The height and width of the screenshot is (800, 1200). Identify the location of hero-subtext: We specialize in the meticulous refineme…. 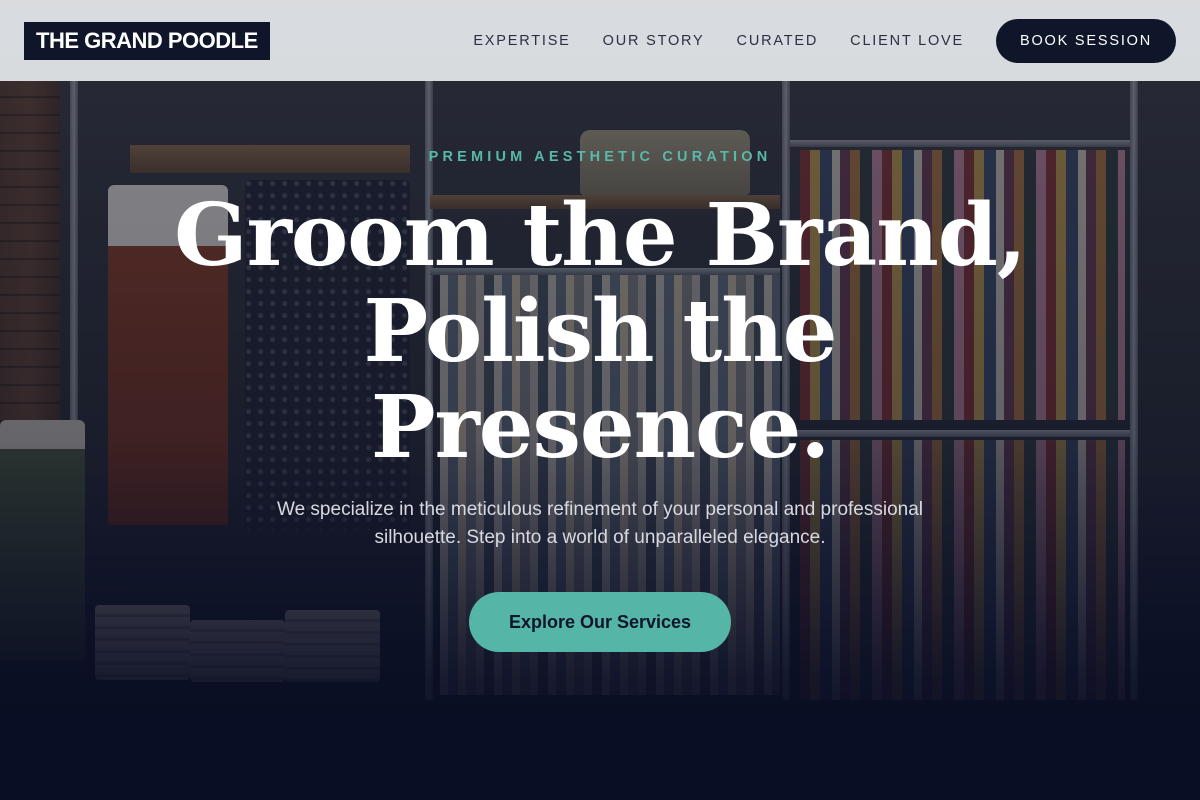
(600, 523).